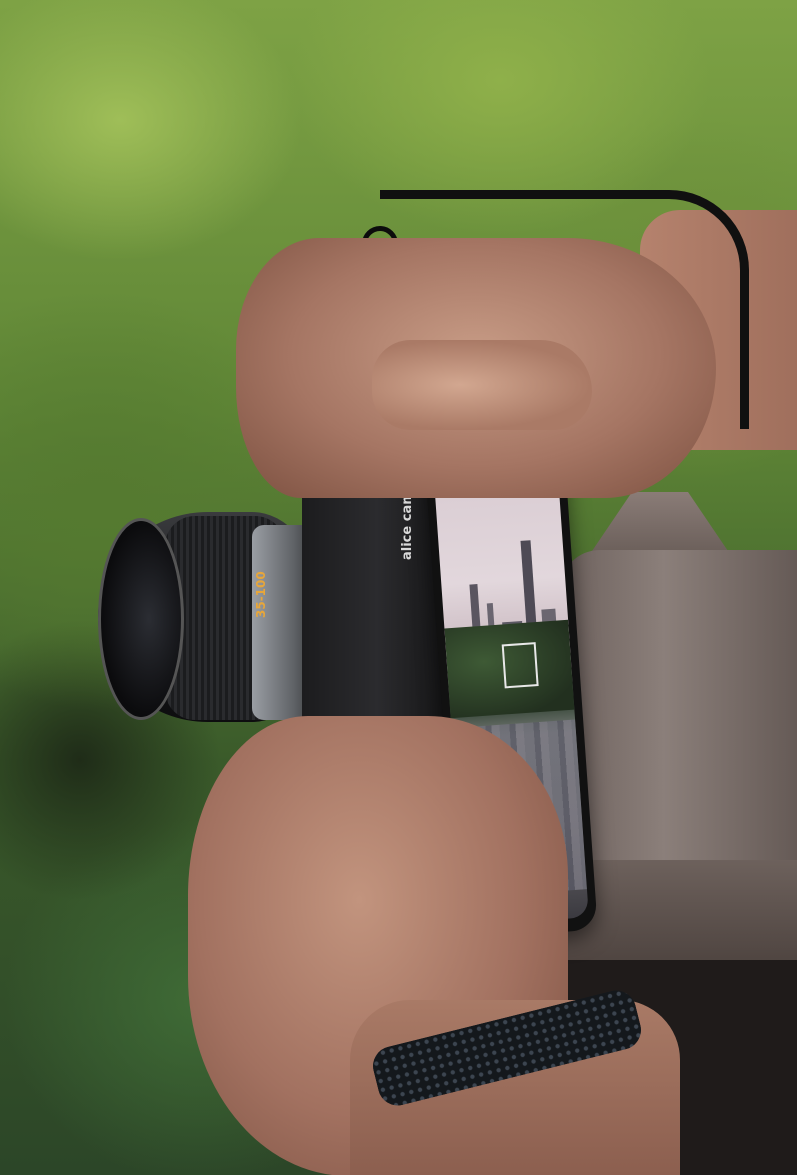  I want to click on lens-focal-label: 35-100, so click(261, 594).